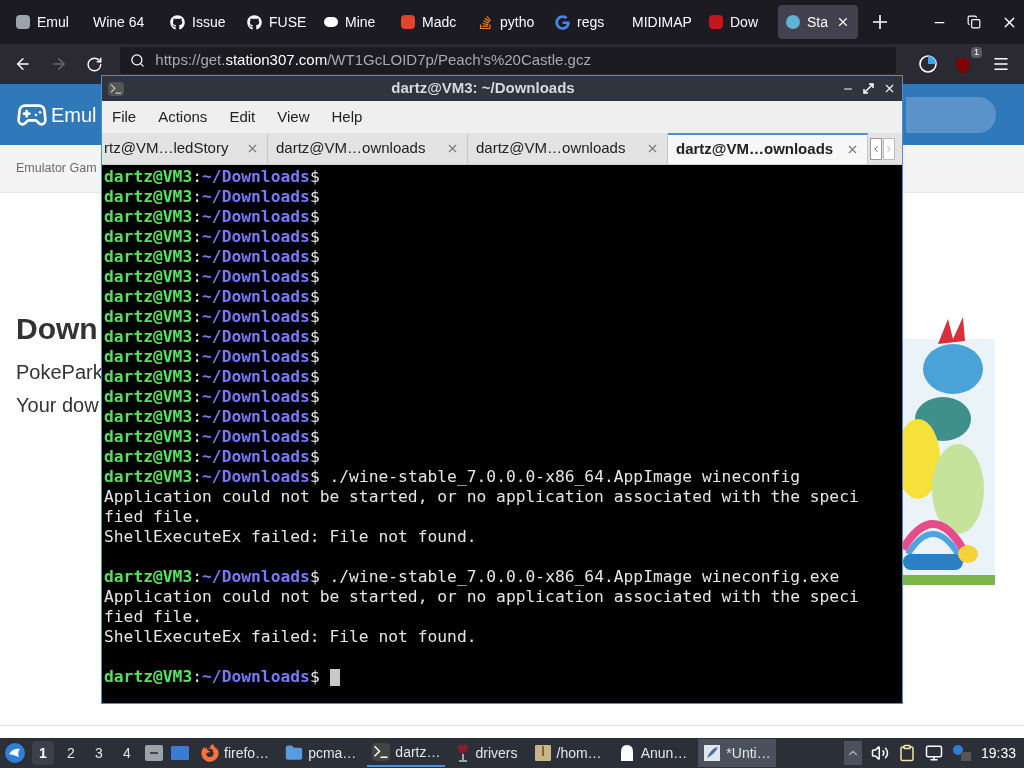 This screenshot has width=1024, height=768. What do you see at coordinates (53, 22) in the screenshot?
I see `tab-title: Emul` at bounding box center [53, 22].